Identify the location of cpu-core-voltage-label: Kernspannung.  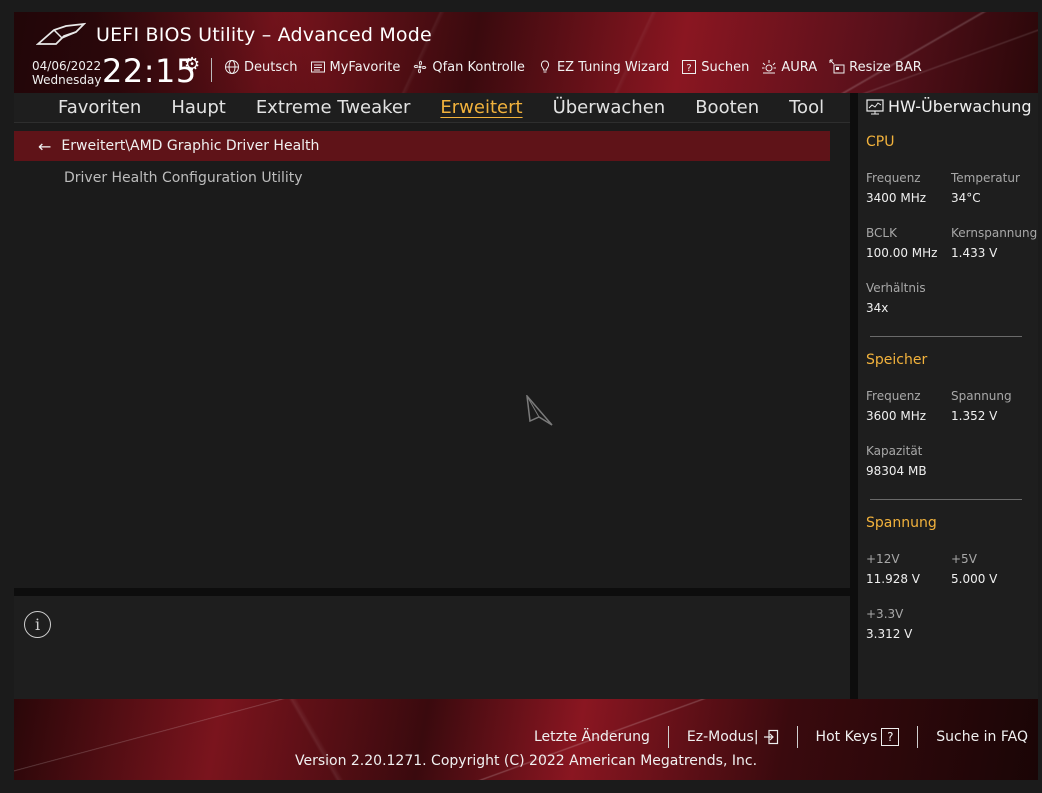
(994, 233).